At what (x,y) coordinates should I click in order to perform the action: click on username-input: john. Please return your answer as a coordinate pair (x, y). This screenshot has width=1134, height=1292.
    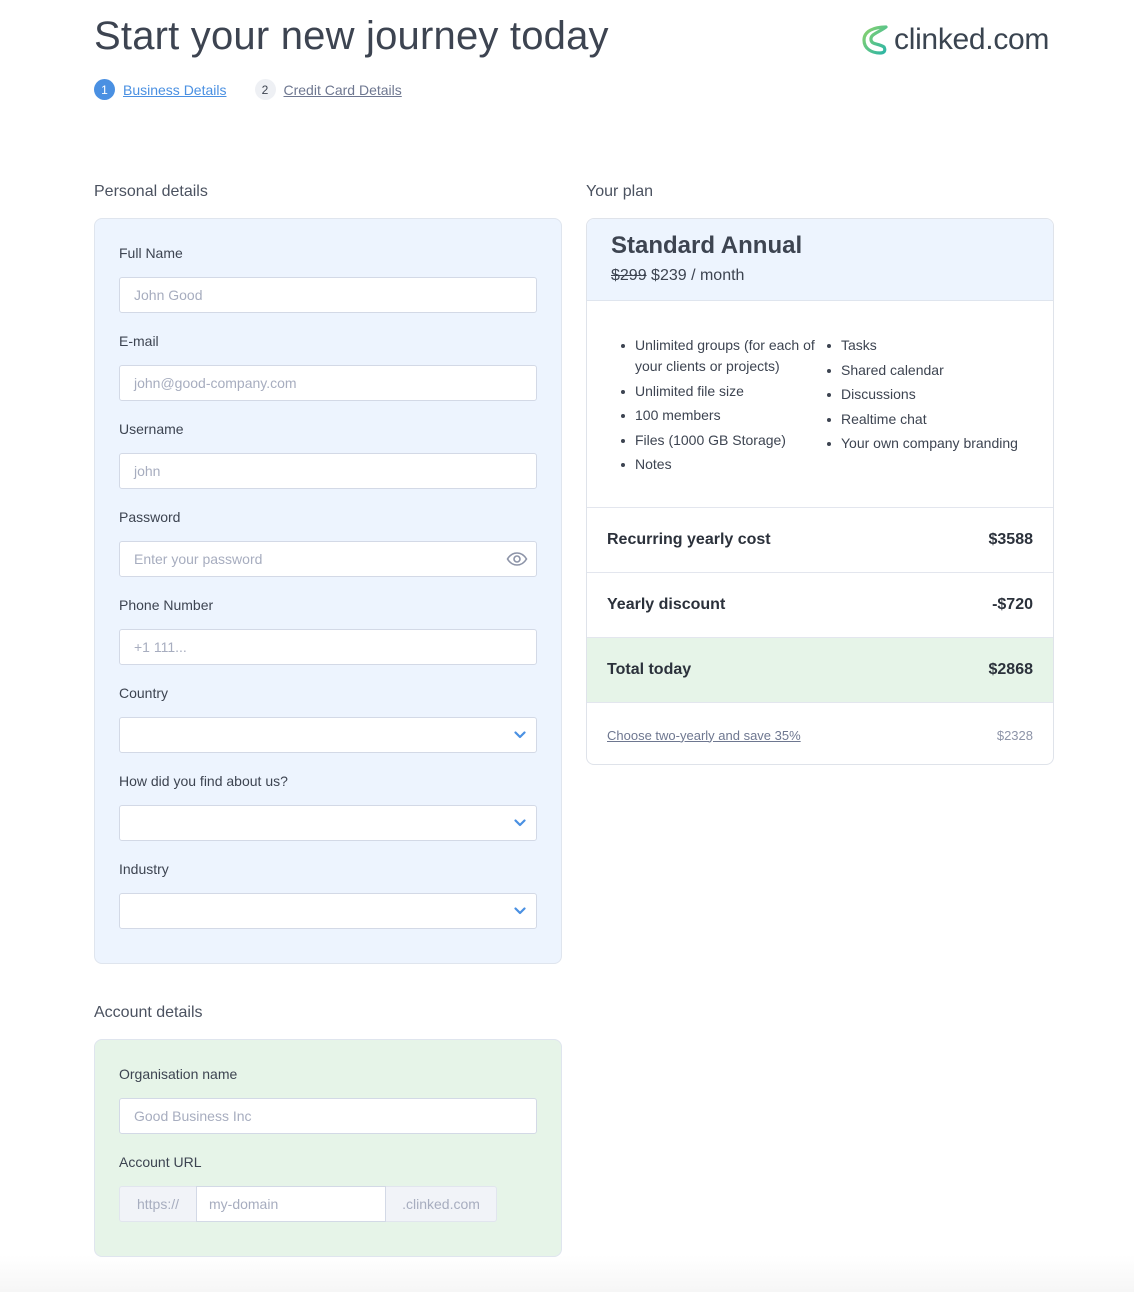
    Looking at the image, I should click on (328, 471).